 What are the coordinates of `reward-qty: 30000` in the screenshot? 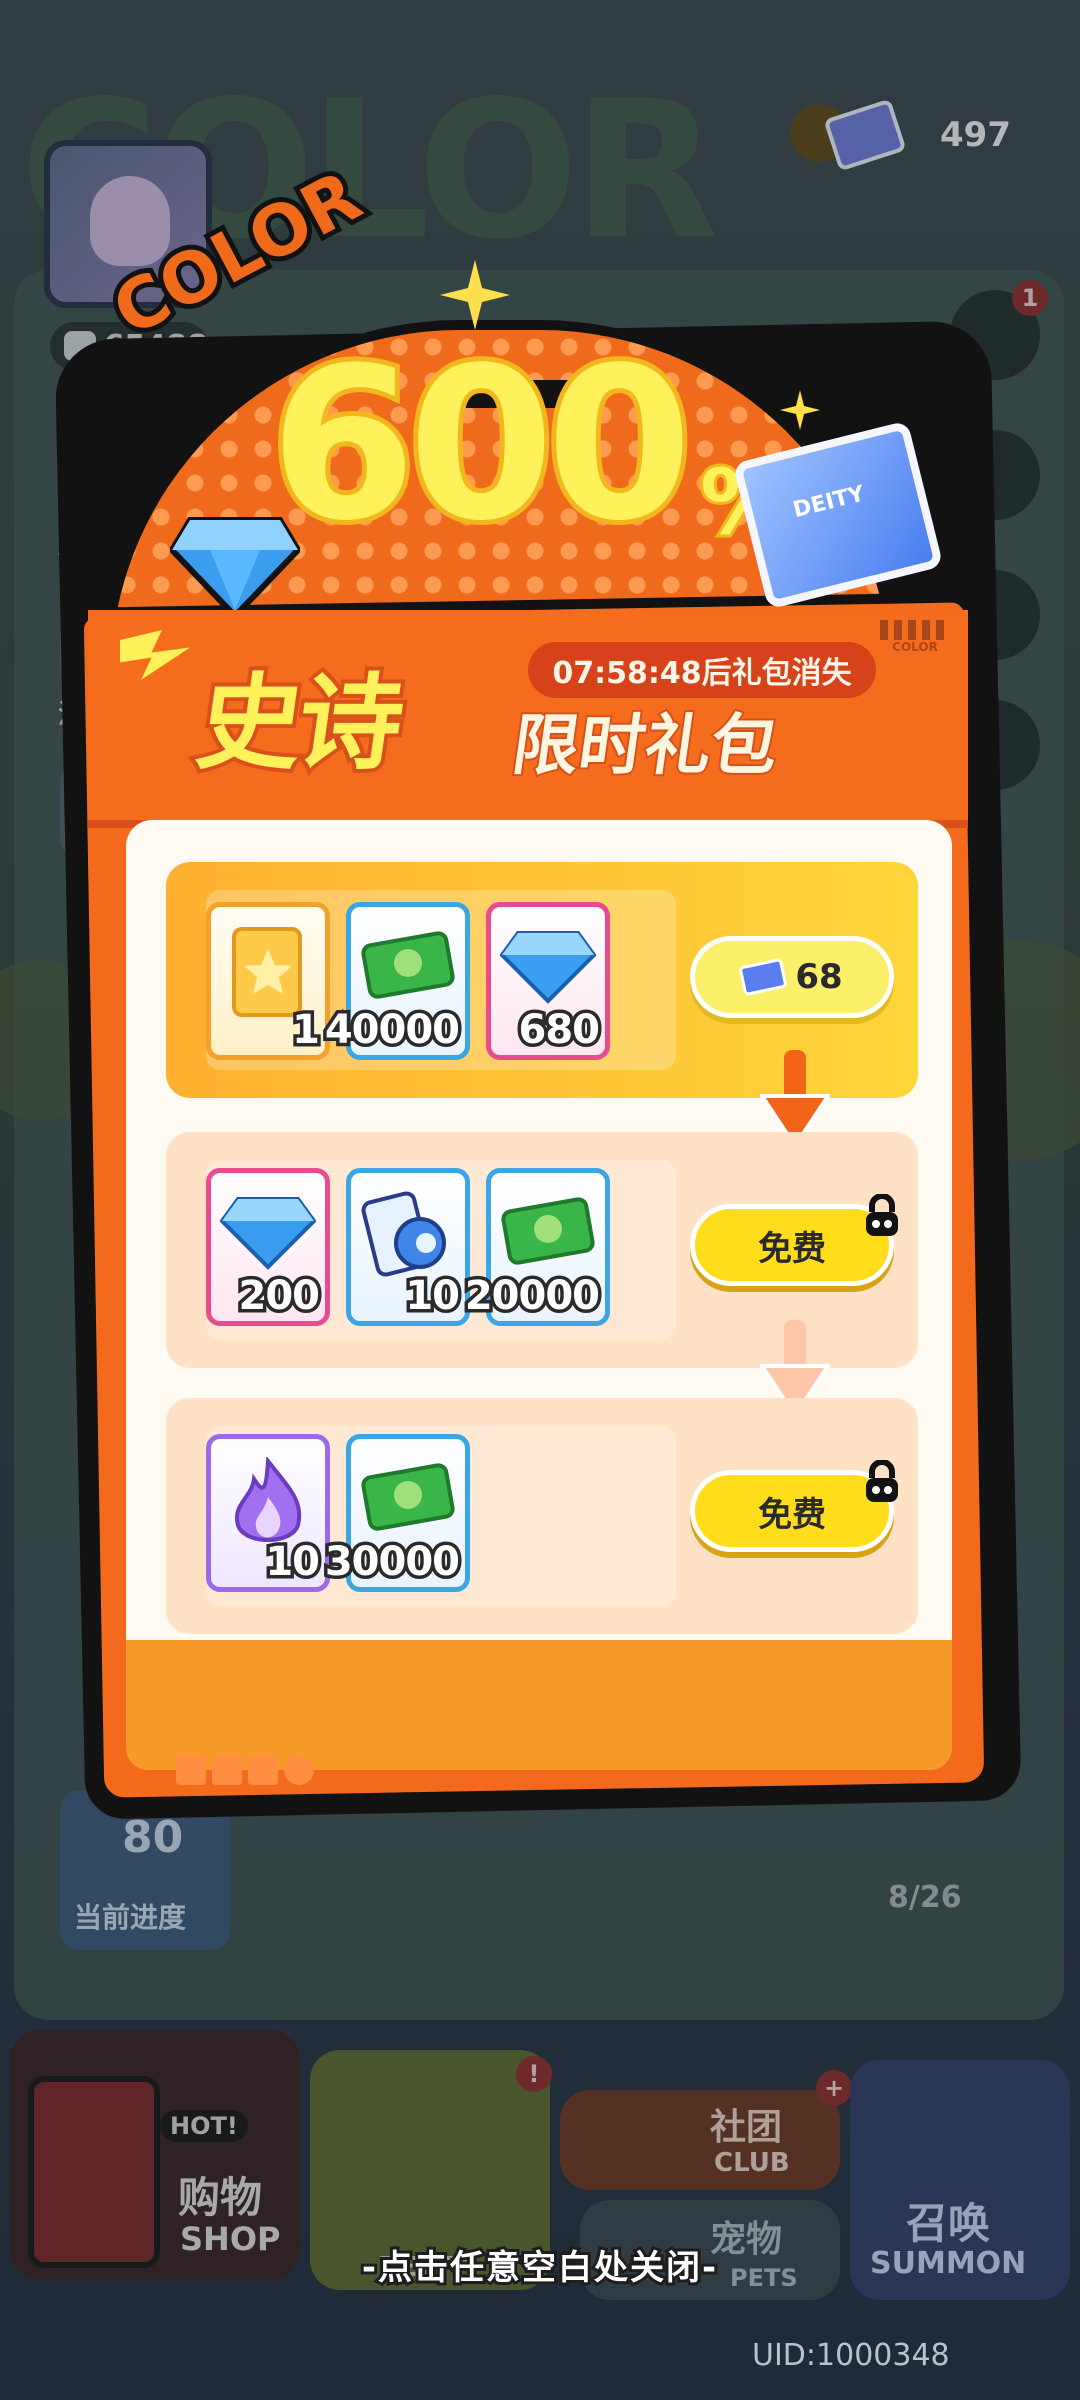 It's located at (392, 1562).